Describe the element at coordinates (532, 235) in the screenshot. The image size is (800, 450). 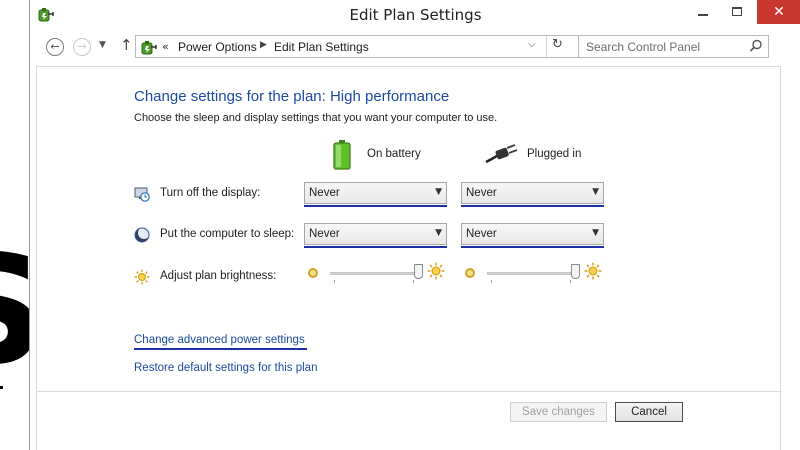
I see `sleep-plugged-dropdown: Never ▼` at that location.